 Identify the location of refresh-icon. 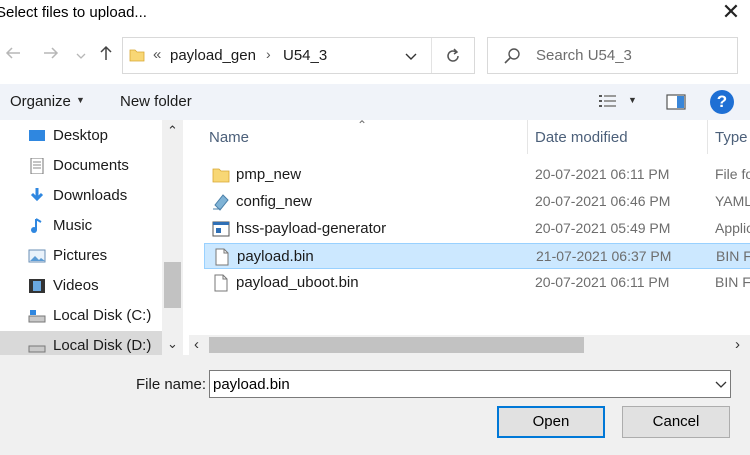
(453, 55).